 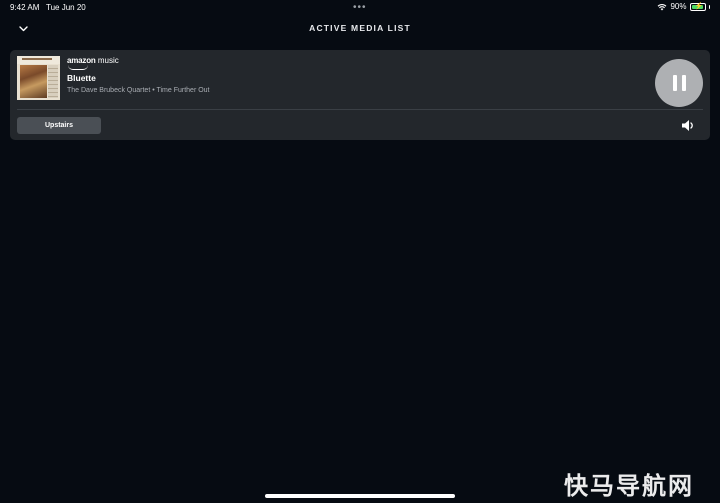 What do you see at coordinates (33, 81) in the screenshot?
I see `album-art-painting` at bounding box center [33, 81].